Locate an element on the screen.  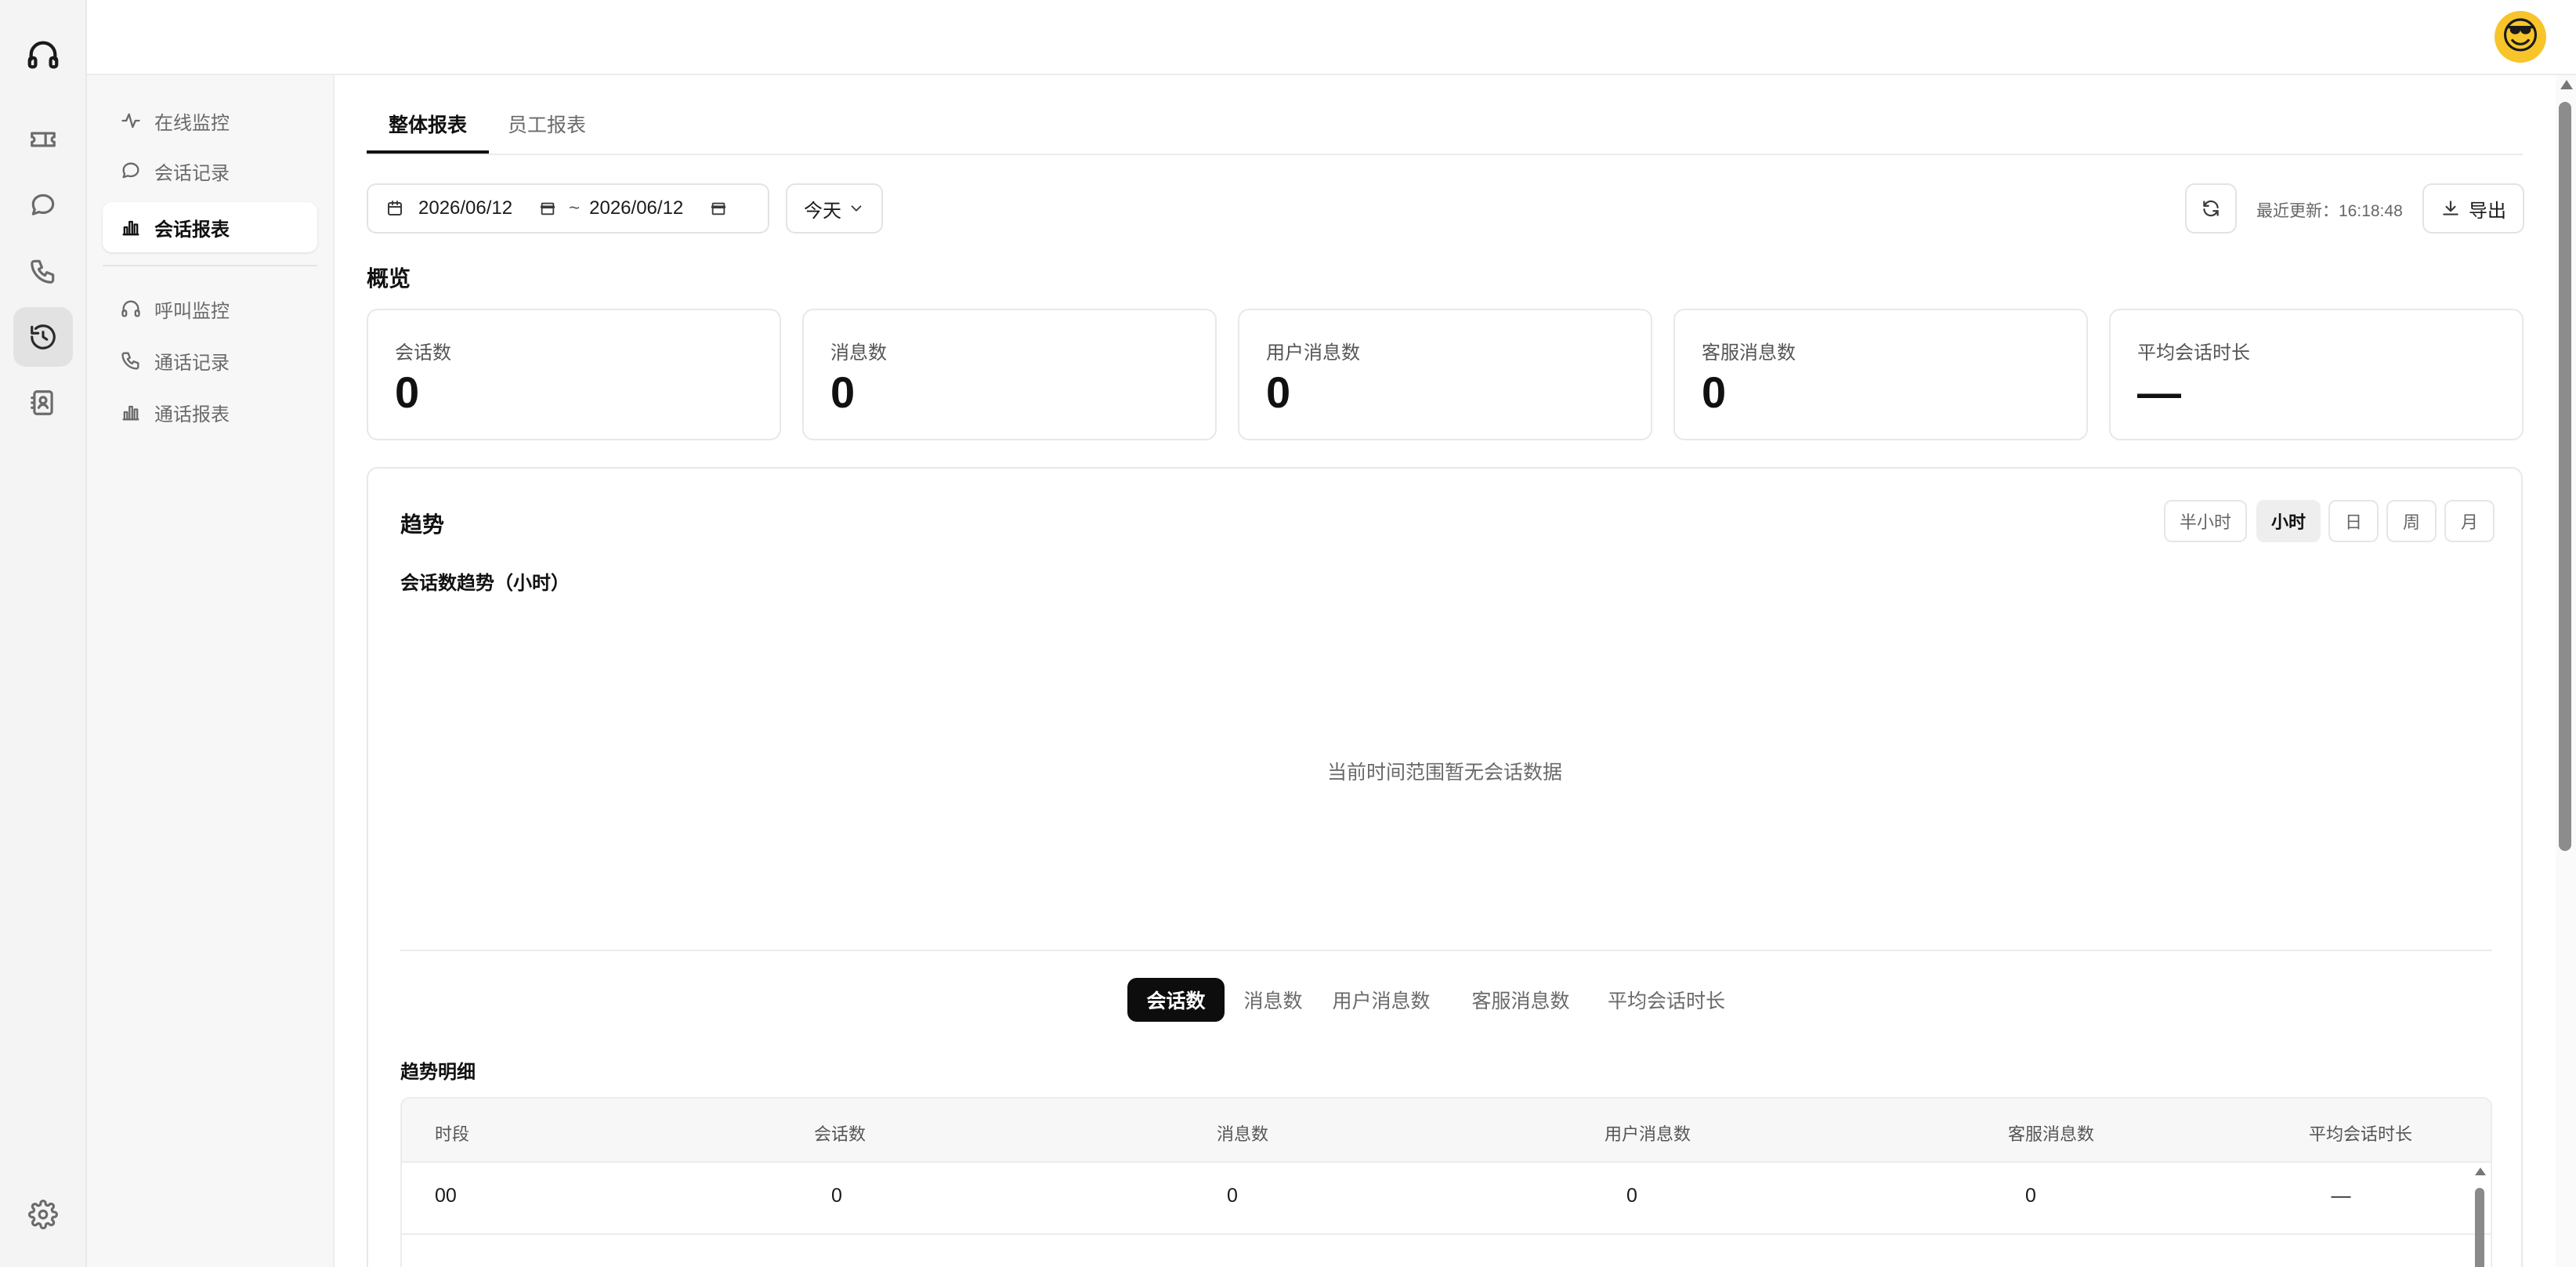
metric-tab-user-messages: 用户消息数 is located at coordinates (1382, 1000).